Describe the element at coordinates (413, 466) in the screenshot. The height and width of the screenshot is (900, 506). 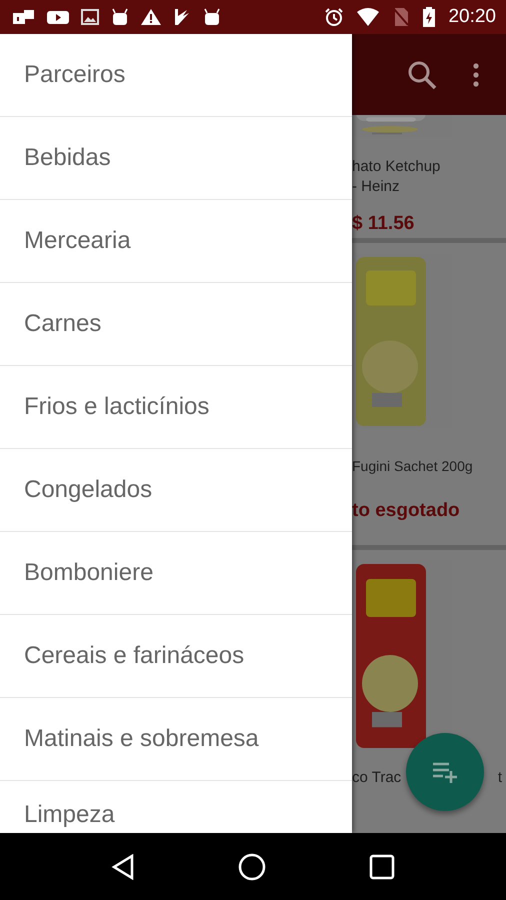
I see `product-name: Fugini Sachet 200g` at that location.